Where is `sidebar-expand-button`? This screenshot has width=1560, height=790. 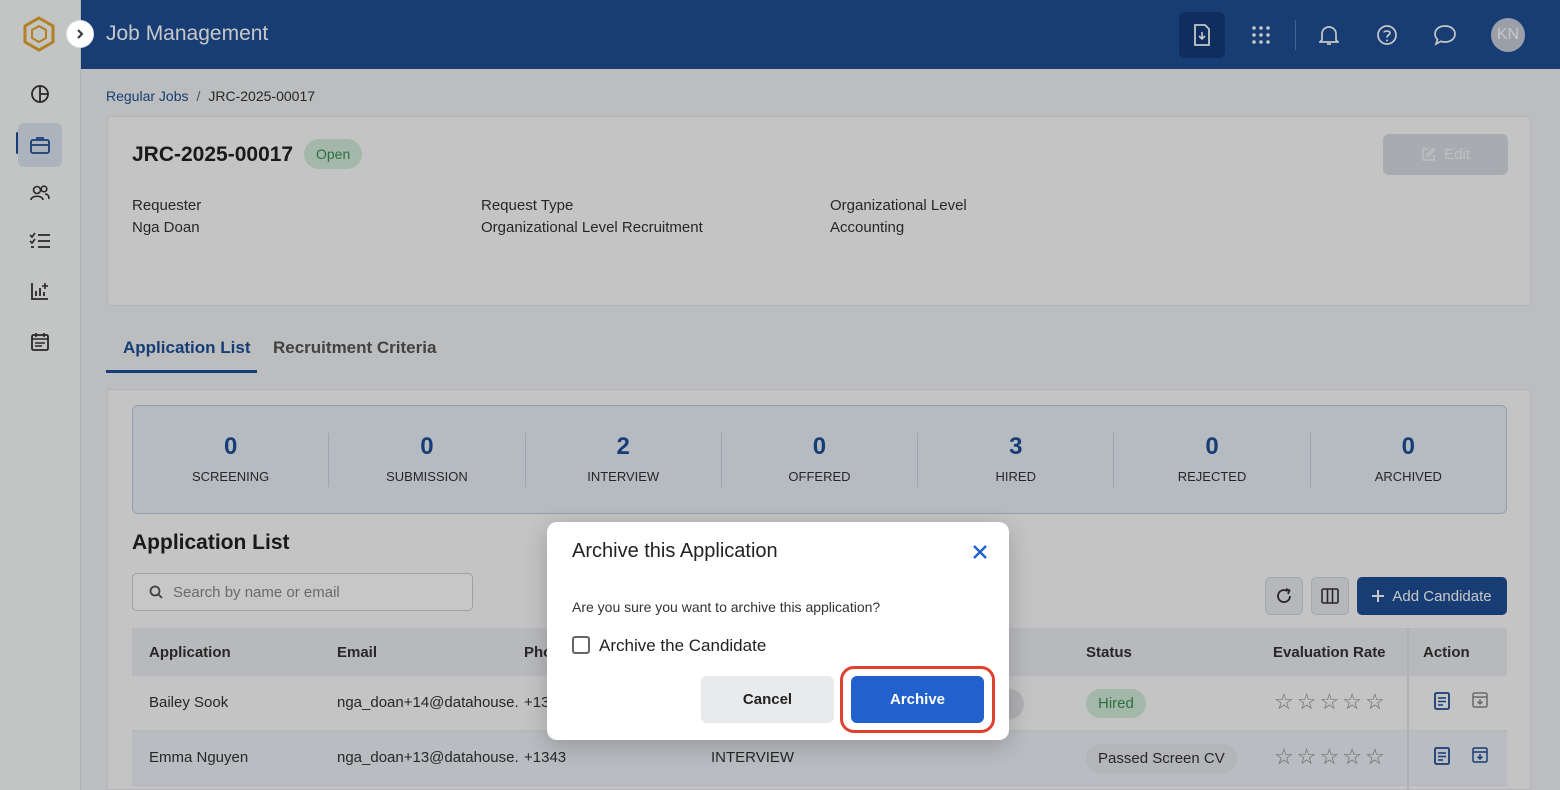
sidebar-expand-button is located at coordinates (80, 34).